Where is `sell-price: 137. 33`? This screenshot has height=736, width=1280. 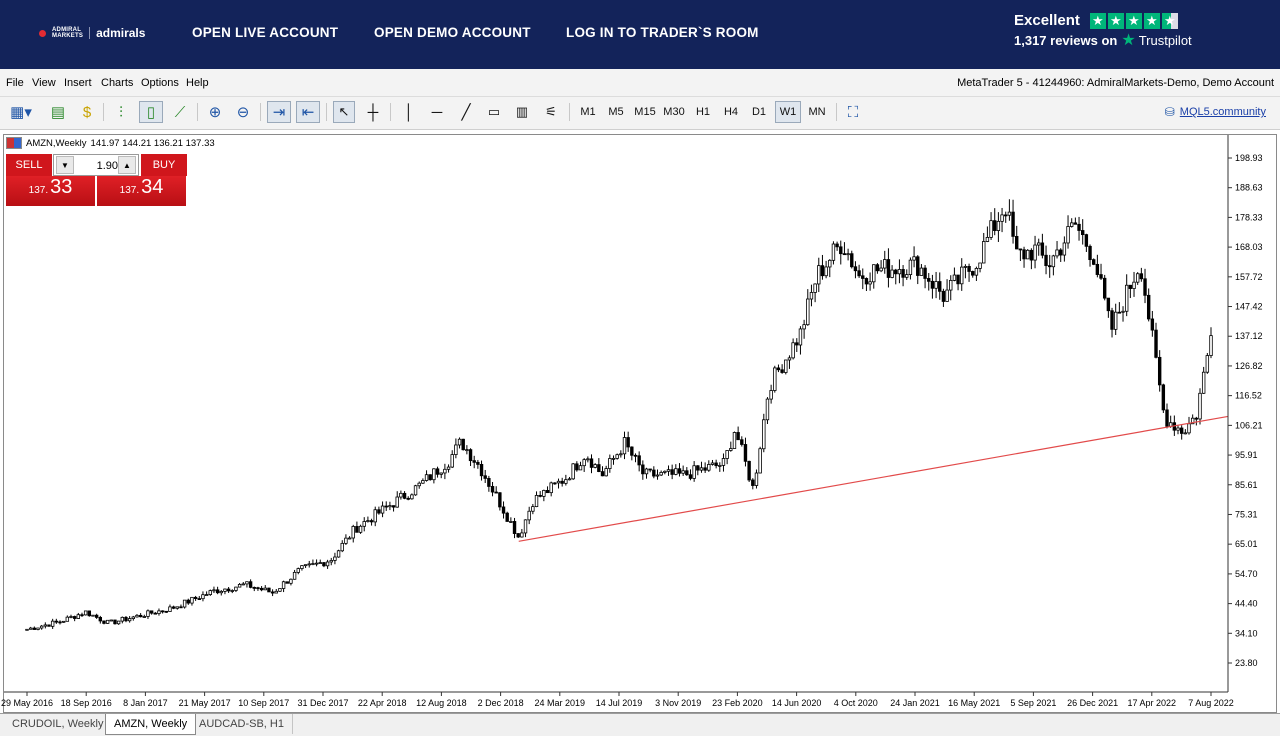 sell-price: 137. 33 is located at coordinates (50, 191).